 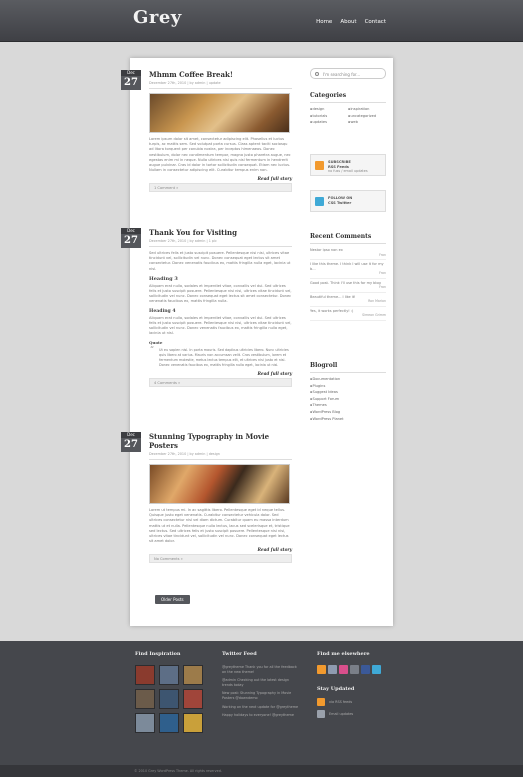 I want to click on recent-comment: Nestor ipso non ex Fran, so click(x=348, y=254).